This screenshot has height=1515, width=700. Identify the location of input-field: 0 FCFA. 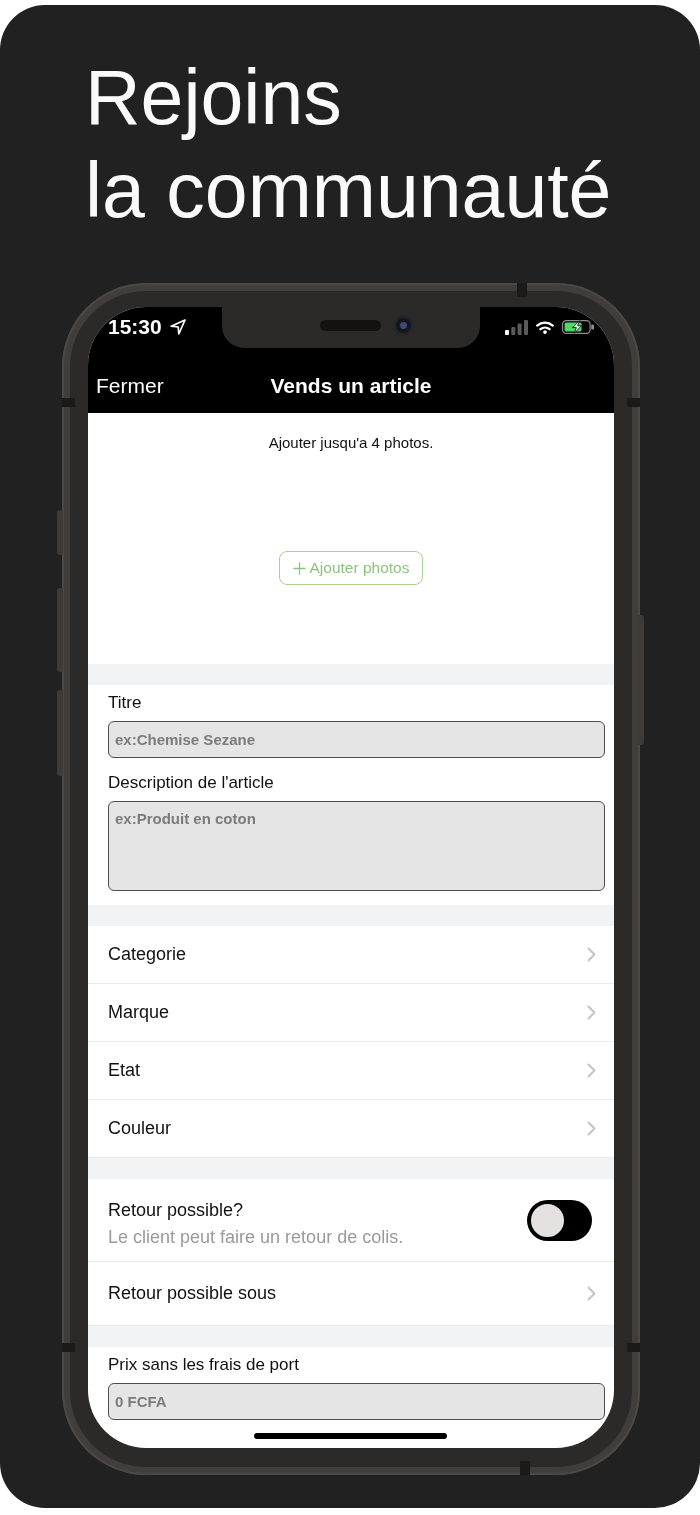
(356, 1401).